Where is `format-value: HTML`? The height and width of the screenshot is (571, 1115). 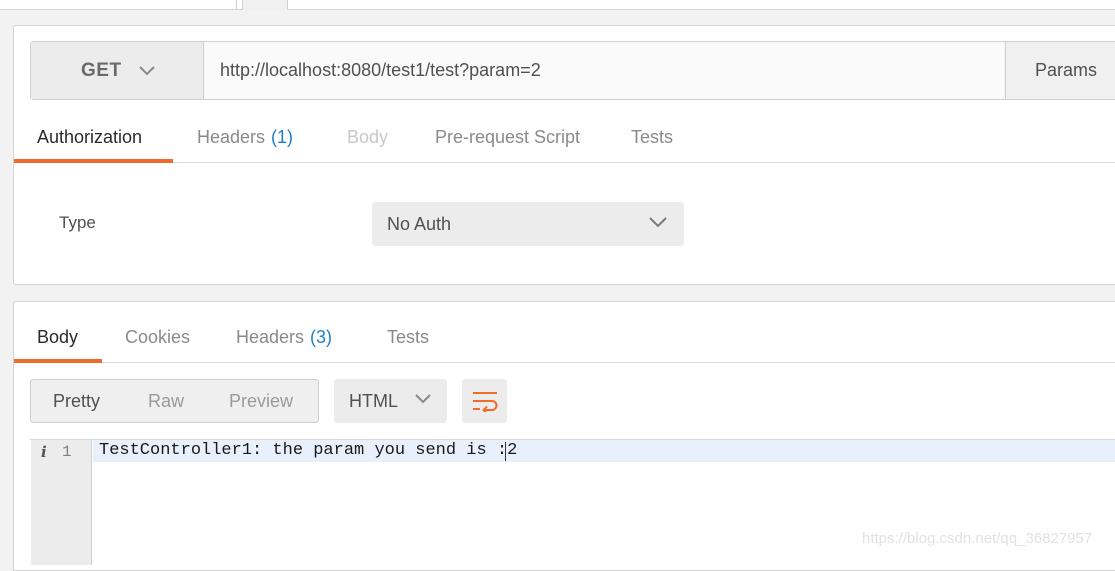 format-value: HTML is located at coordinates (373, 400).